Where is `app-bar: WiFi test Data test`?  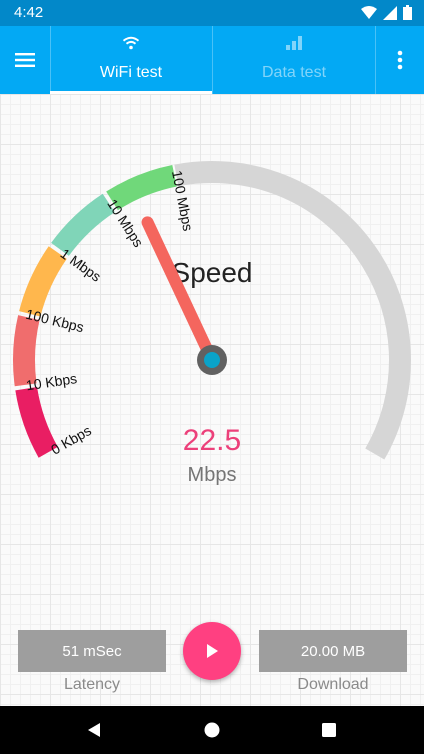 app-bar: WiFi test Data test is located at coordinates (212, 60).